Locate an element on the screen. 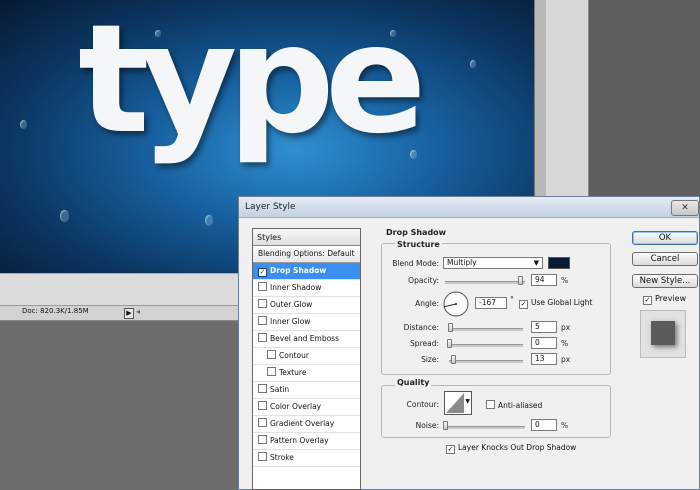 The image size is (700, 490). scroll-left-icon: ◂ is located at coordinates (138, 311).